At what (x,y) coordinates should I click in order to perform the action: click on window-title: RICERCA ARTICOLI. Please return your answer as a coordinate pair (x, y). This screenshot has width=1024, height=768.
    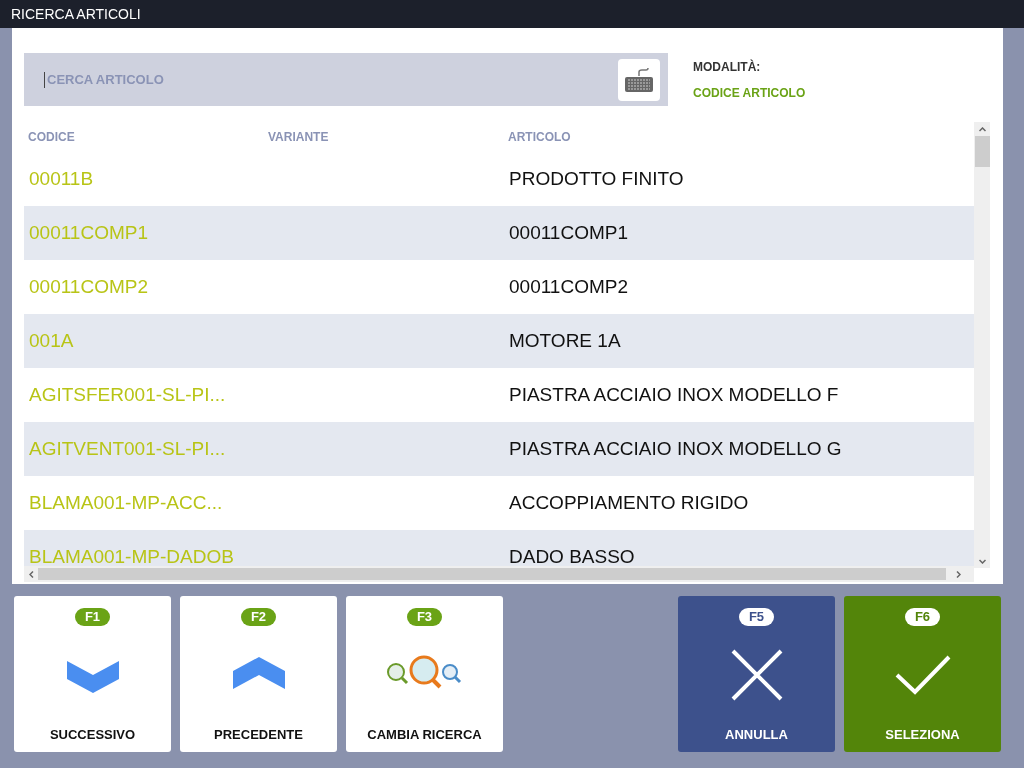
    Looking at the image, I should click on (76, 14).